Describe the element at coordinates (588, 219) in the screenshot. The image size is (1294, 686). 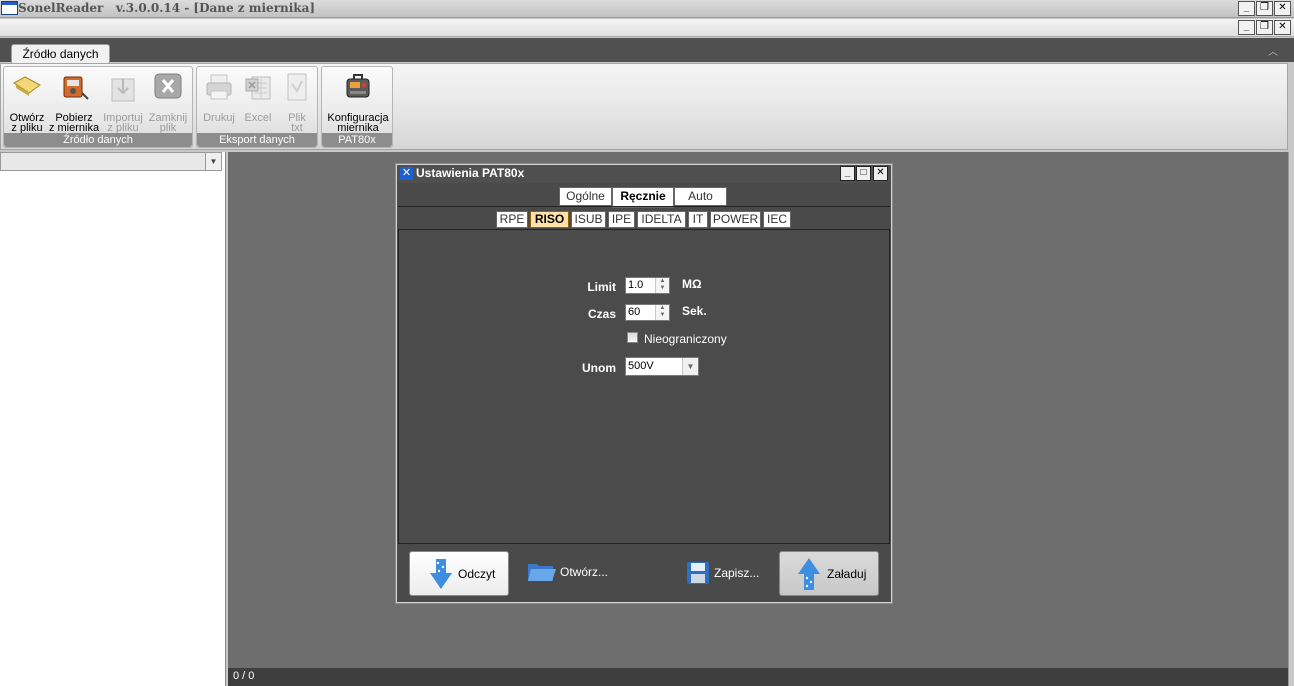
I see `subtab-isub: ISUB` at that location.